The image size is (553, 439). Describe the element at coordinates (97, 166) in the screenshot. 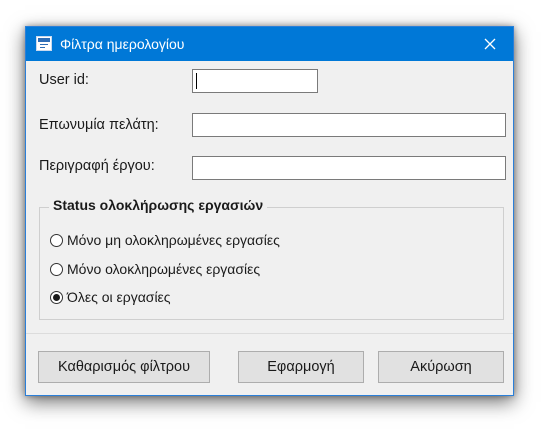

I see `project-description-label: Περιγραφή έργου:` at that location.